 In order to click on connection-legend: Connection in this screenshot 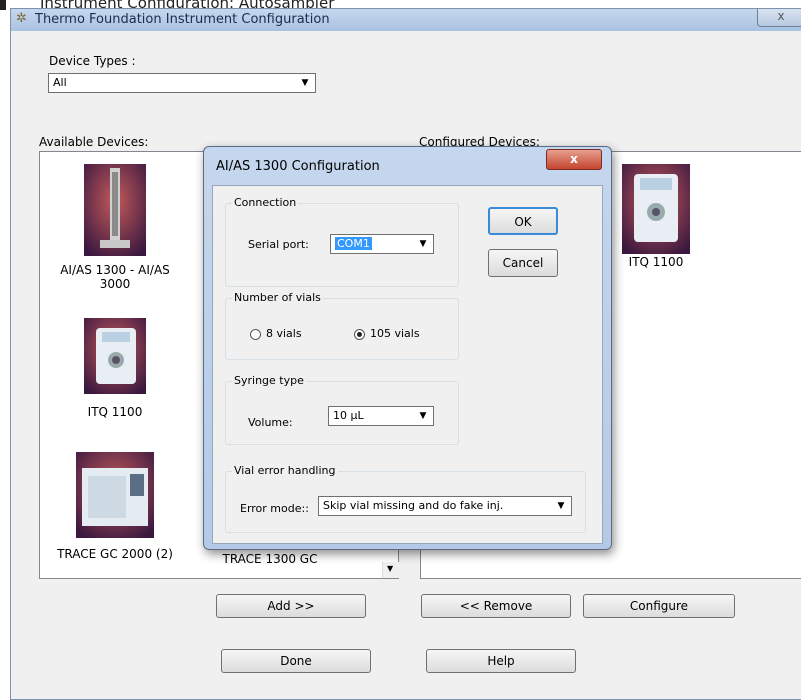, I will do `click(265, 202)`.